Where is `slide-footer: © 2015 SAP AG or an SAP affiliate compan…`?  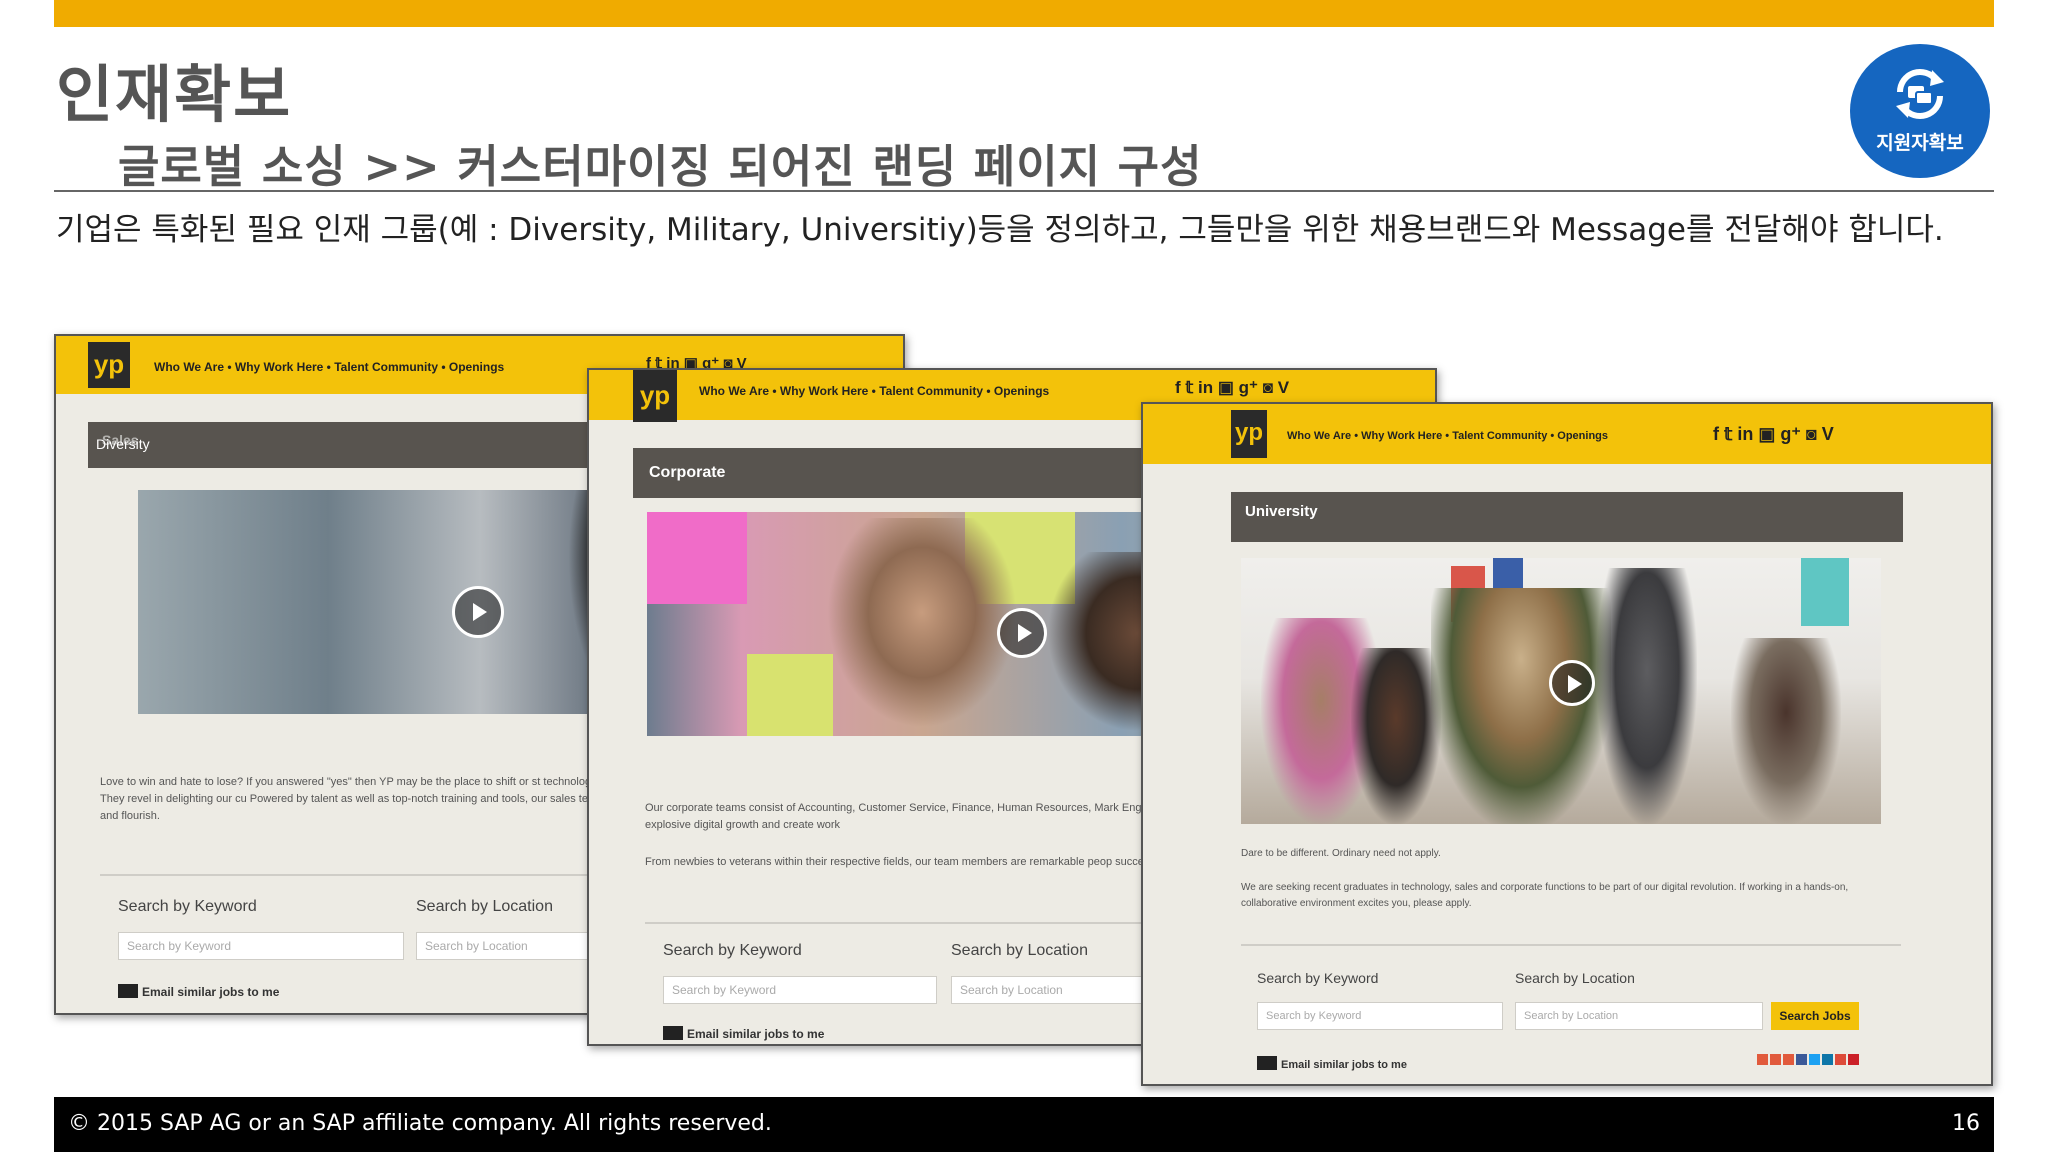 slide-footer: © 2015 SAP AG or an SAP affiliate compan… is located at coordinates (1024, 1124).